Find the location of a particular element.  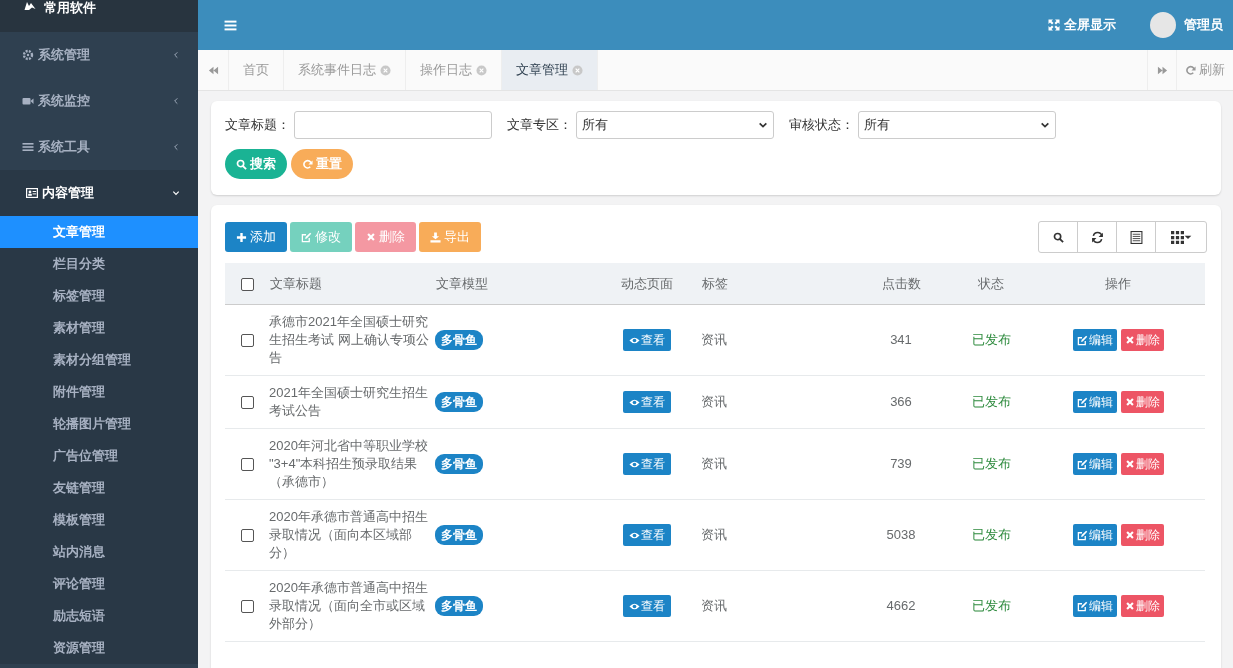

table-cell-text: 2020年承德市普通高中招生录取情况（面向本区域部分） is located at coordinates (349, 535).